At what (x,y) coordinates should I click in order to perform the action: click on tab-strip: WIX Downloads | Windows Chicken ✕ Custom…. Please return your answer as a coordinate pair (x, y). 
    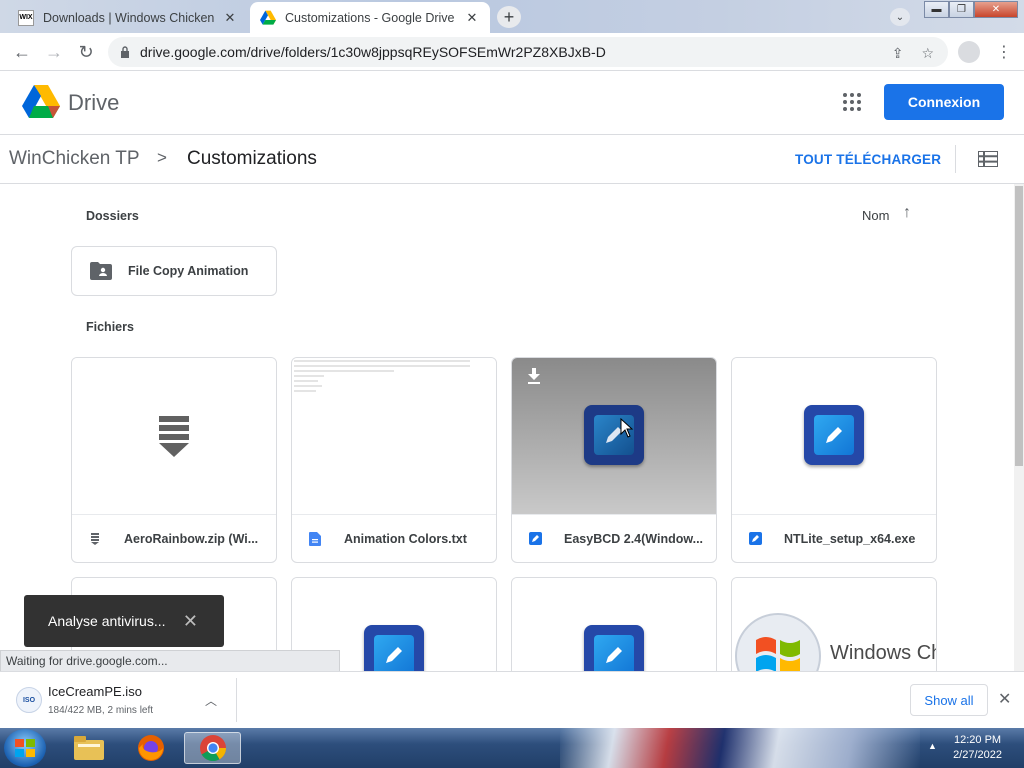
    Looking at the image, I should click on (512, 16).